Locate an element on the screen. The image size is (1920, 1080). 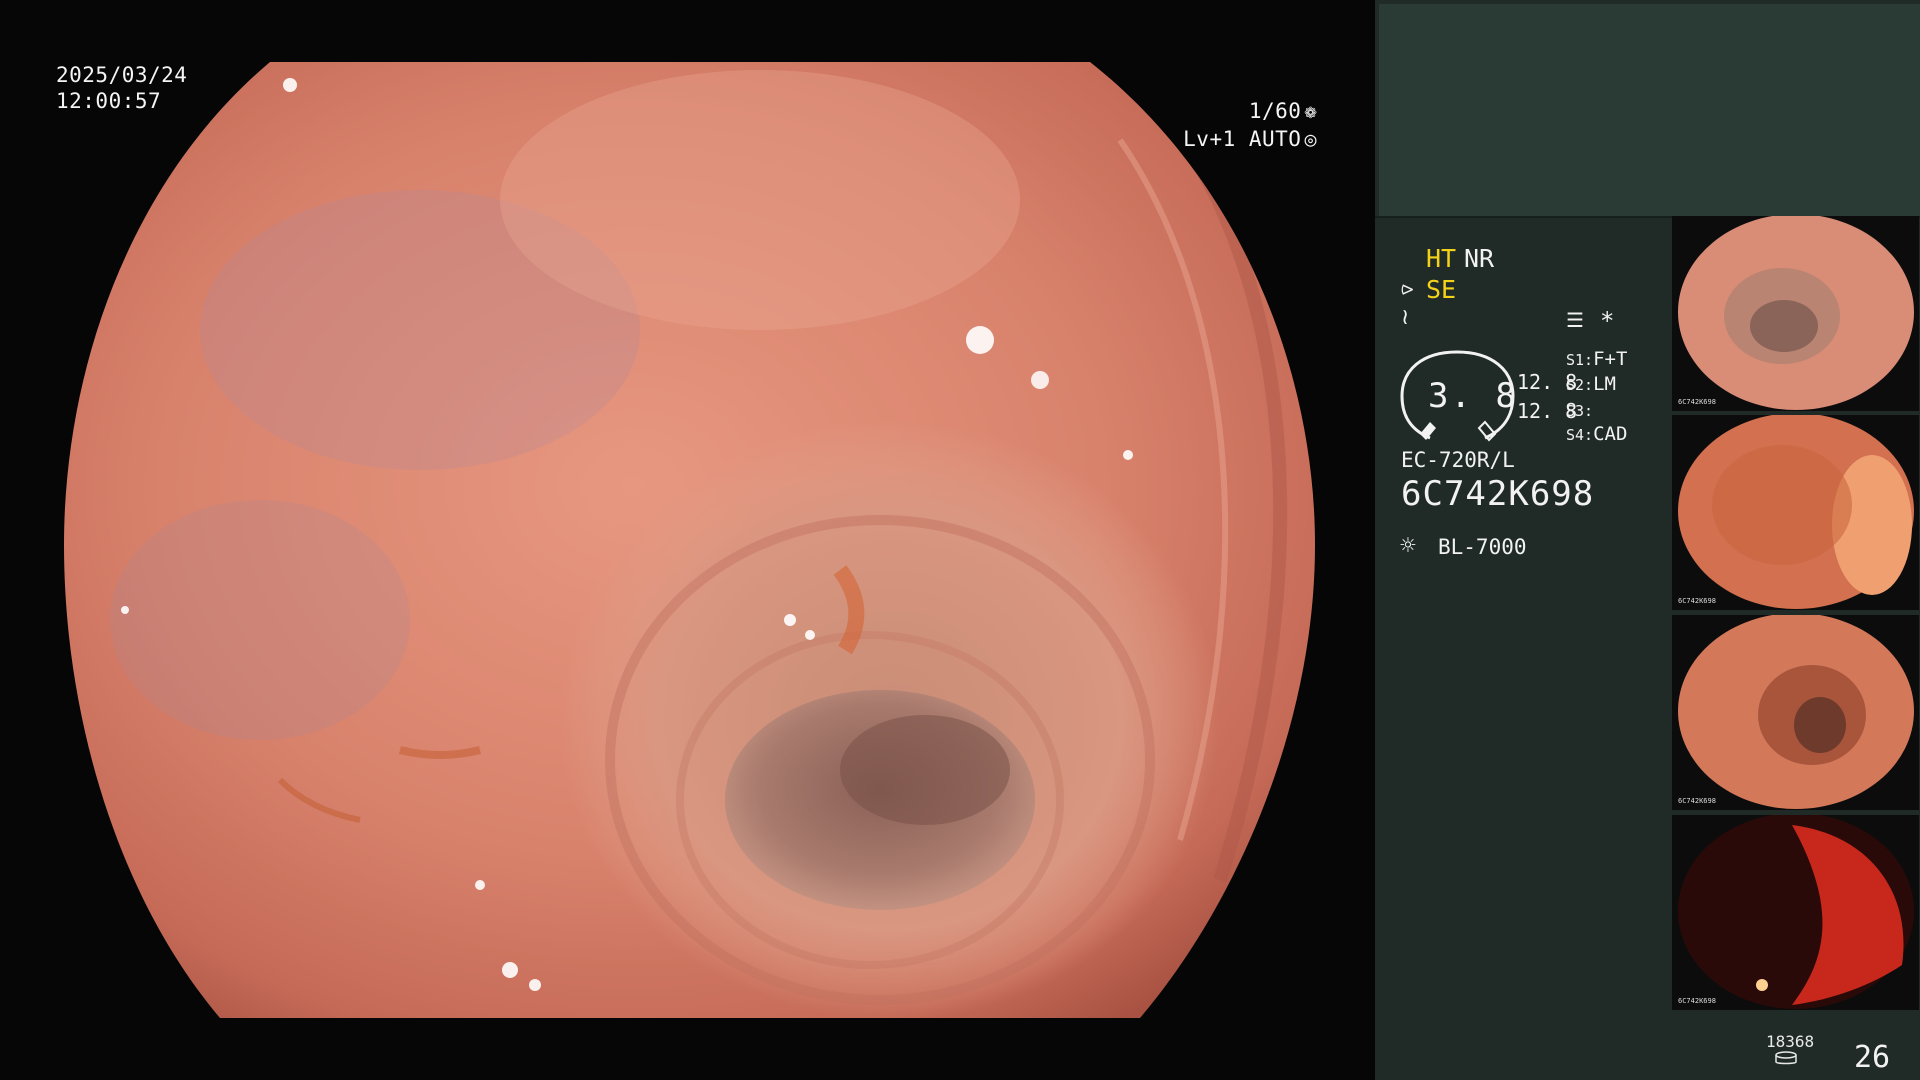
shutter-value: 1/60 is located at coordinates (1275, 111).